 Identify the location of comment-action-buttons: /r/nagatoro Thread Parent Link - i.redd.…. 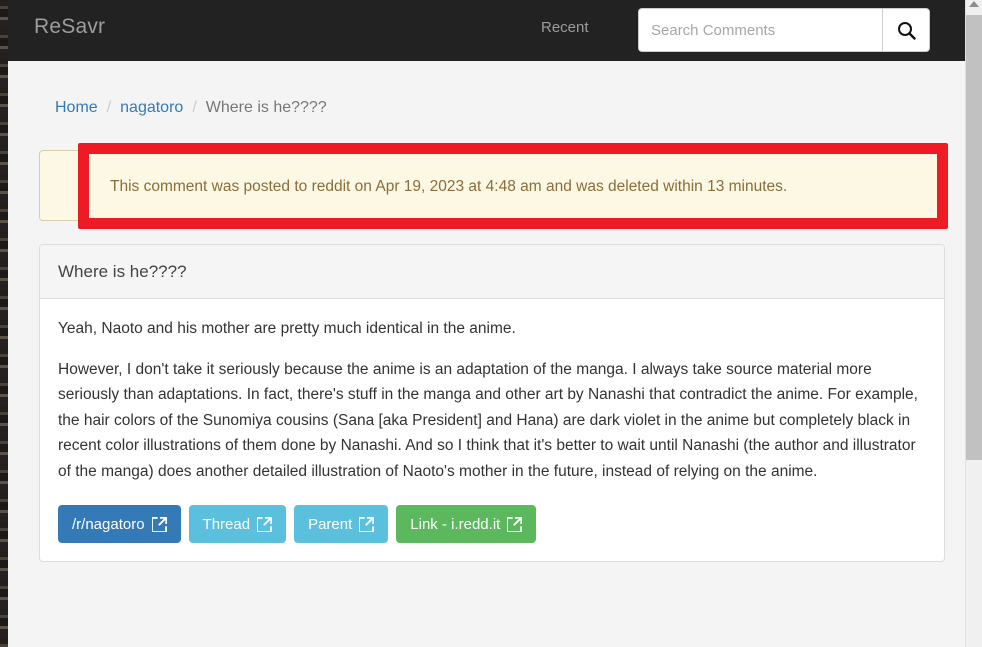
(492, 524).